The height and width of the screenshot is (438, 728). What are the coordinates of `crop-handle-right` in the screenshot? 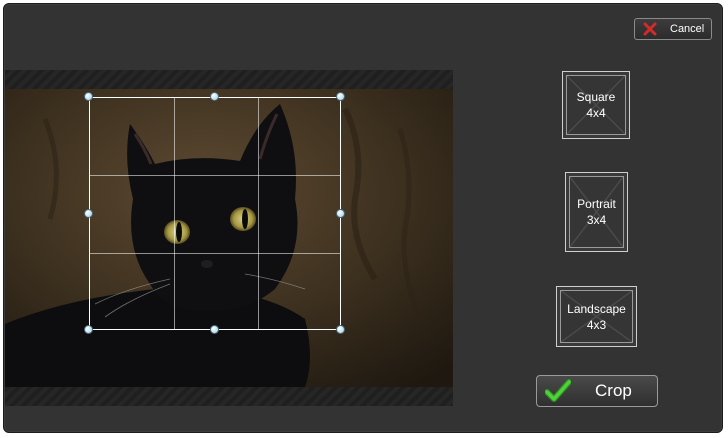 It's located at (340, 213).